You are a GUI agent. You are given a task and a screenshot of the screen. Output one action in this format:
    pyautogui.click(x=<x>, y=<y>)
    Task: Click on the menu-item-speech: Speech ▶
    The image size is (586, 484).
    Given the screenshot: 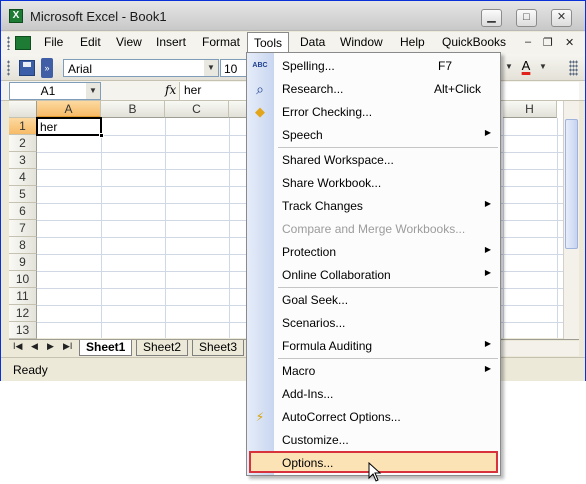 What is the action you would take?
    pyautogui.click(x=387, y=135)
    